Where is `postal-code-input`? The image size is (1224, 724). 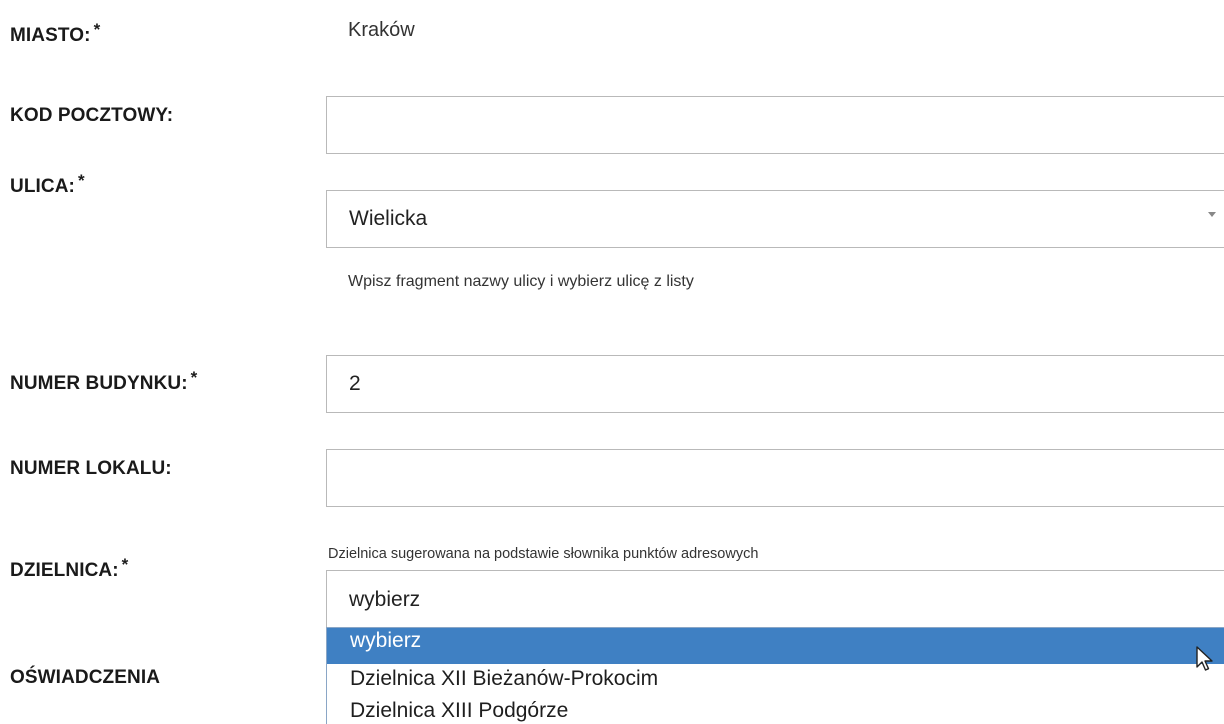
postal-code-input is located at coordinates (775, 125).